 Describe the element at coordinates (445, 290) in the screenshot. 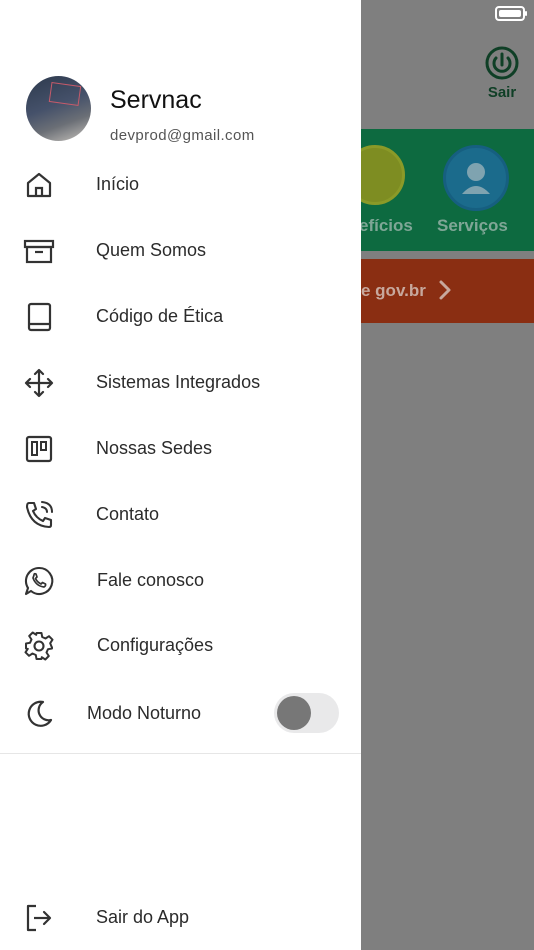

I see `chevron-right-icon` at that location.